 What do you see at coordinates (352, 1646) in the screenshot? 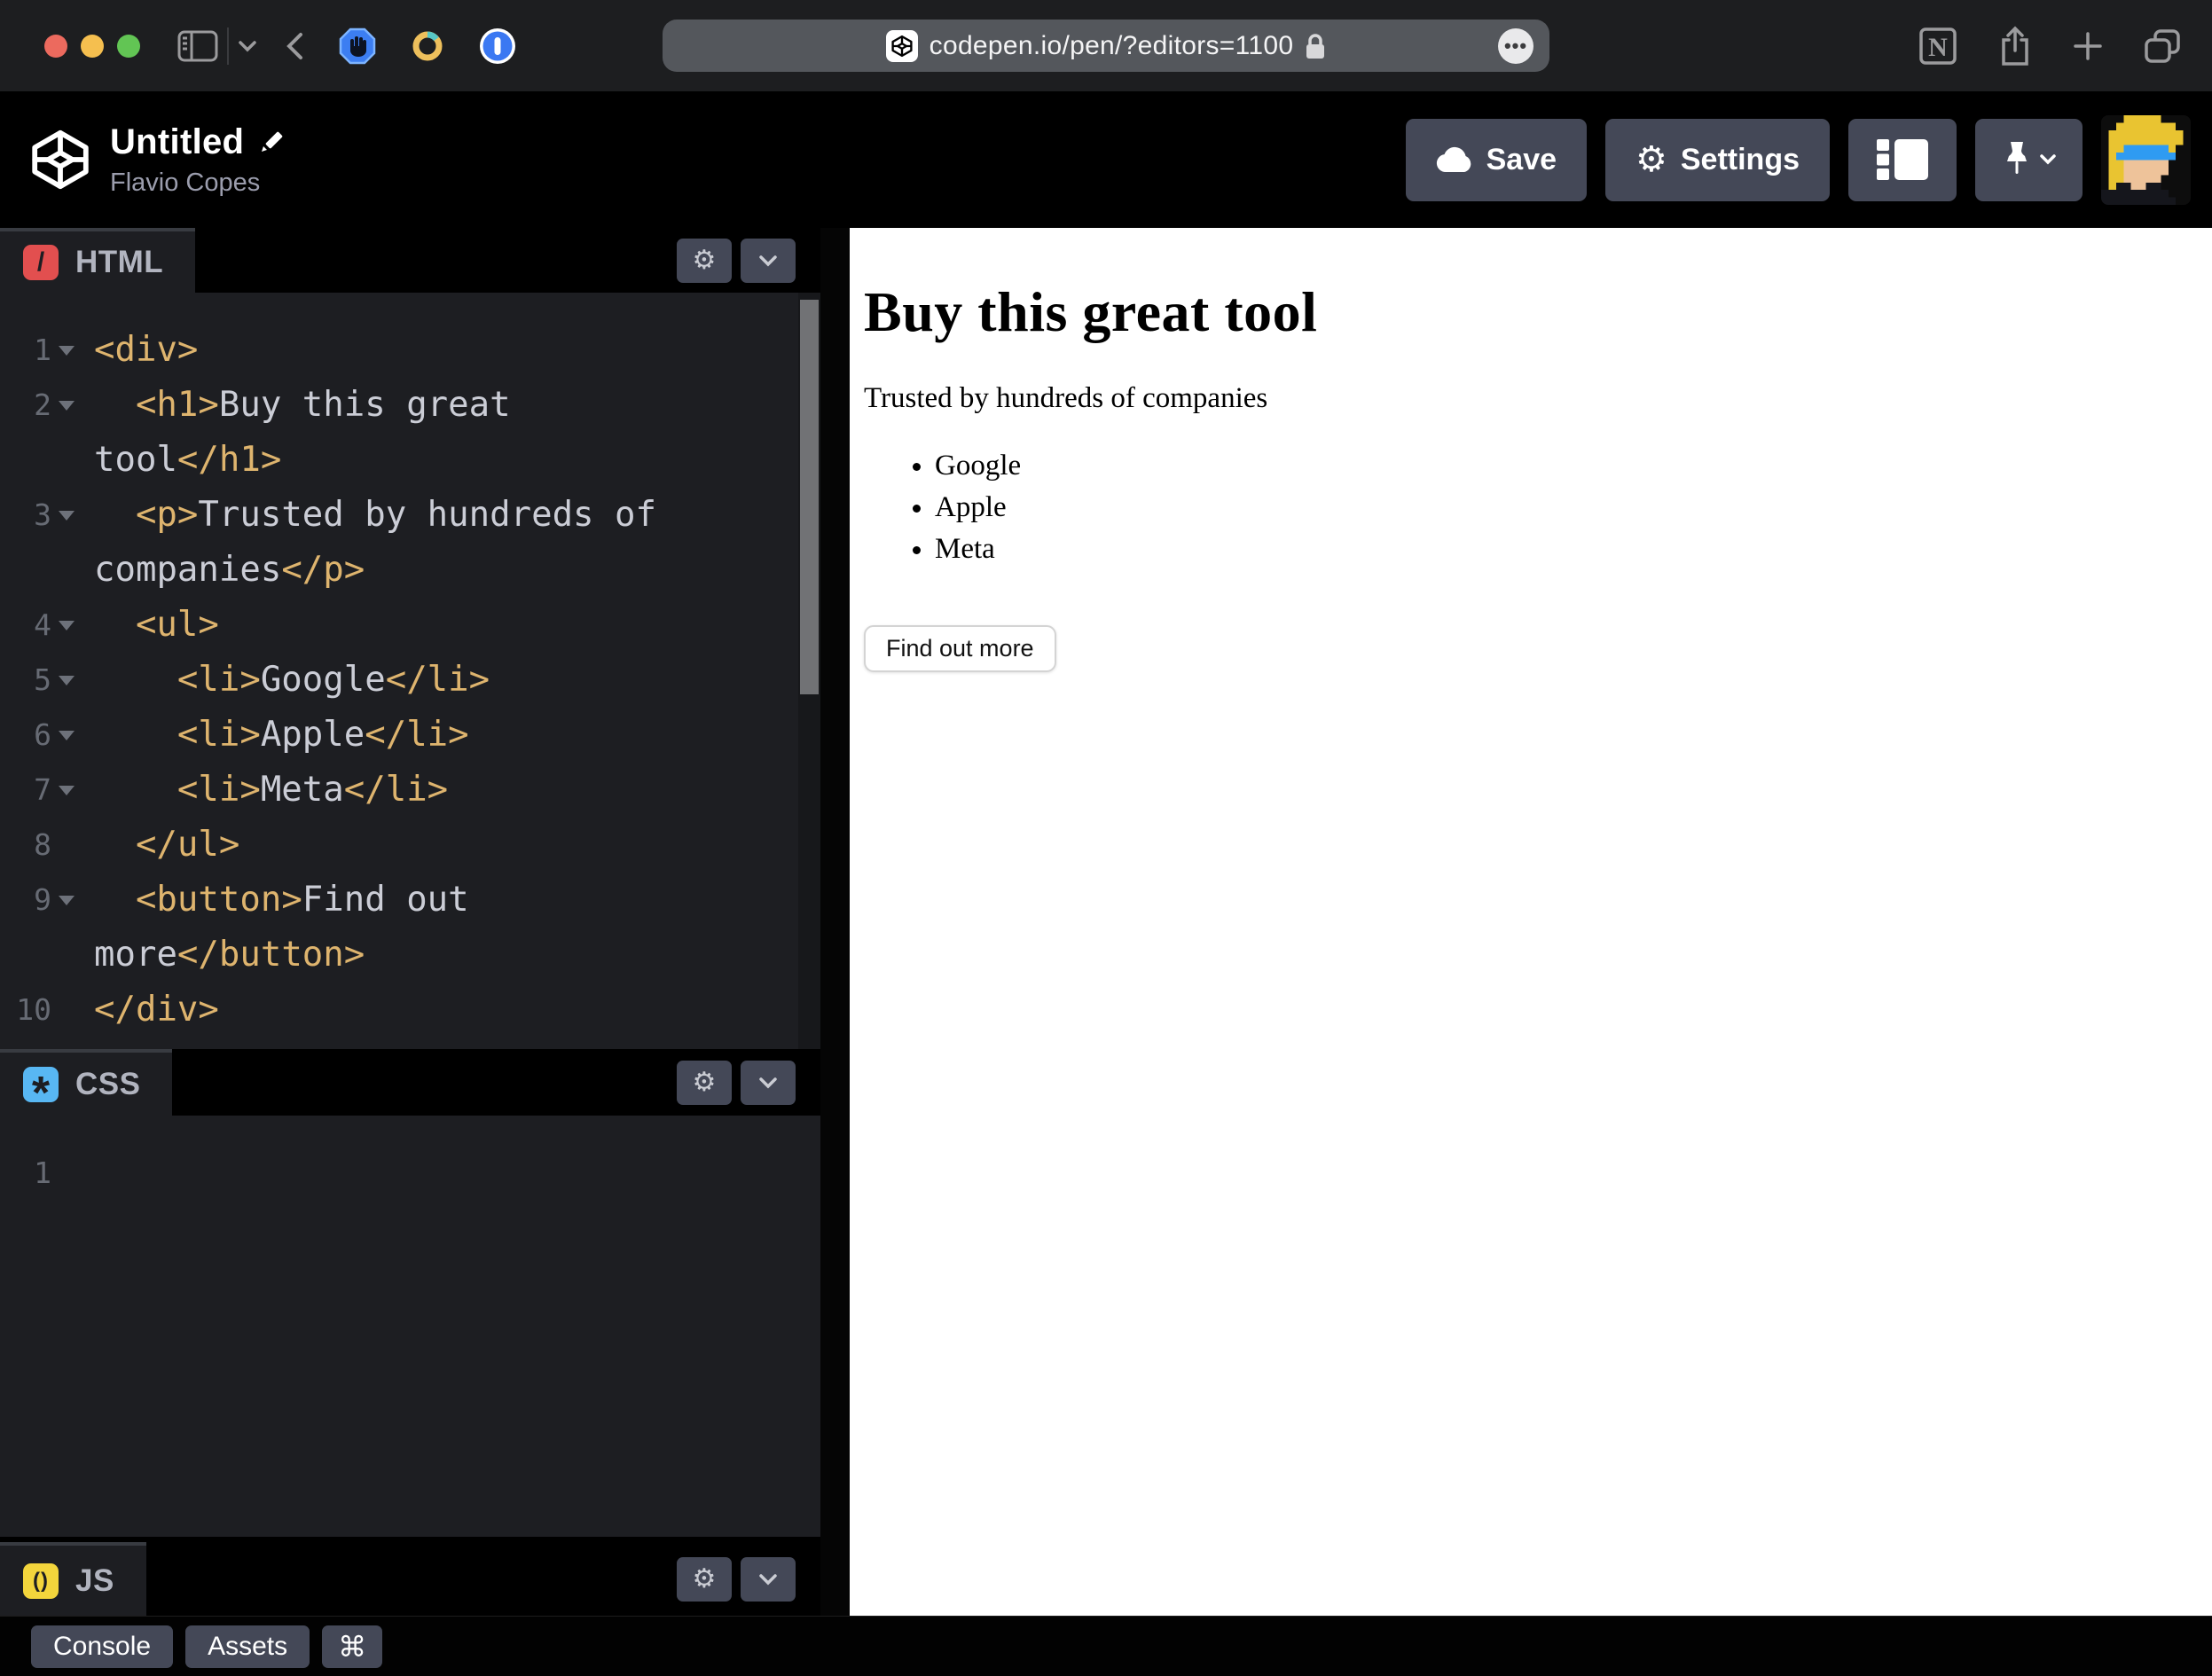
I see `keyboard-shortcuts-button: ⌘` at bounding box center [352, 1646].